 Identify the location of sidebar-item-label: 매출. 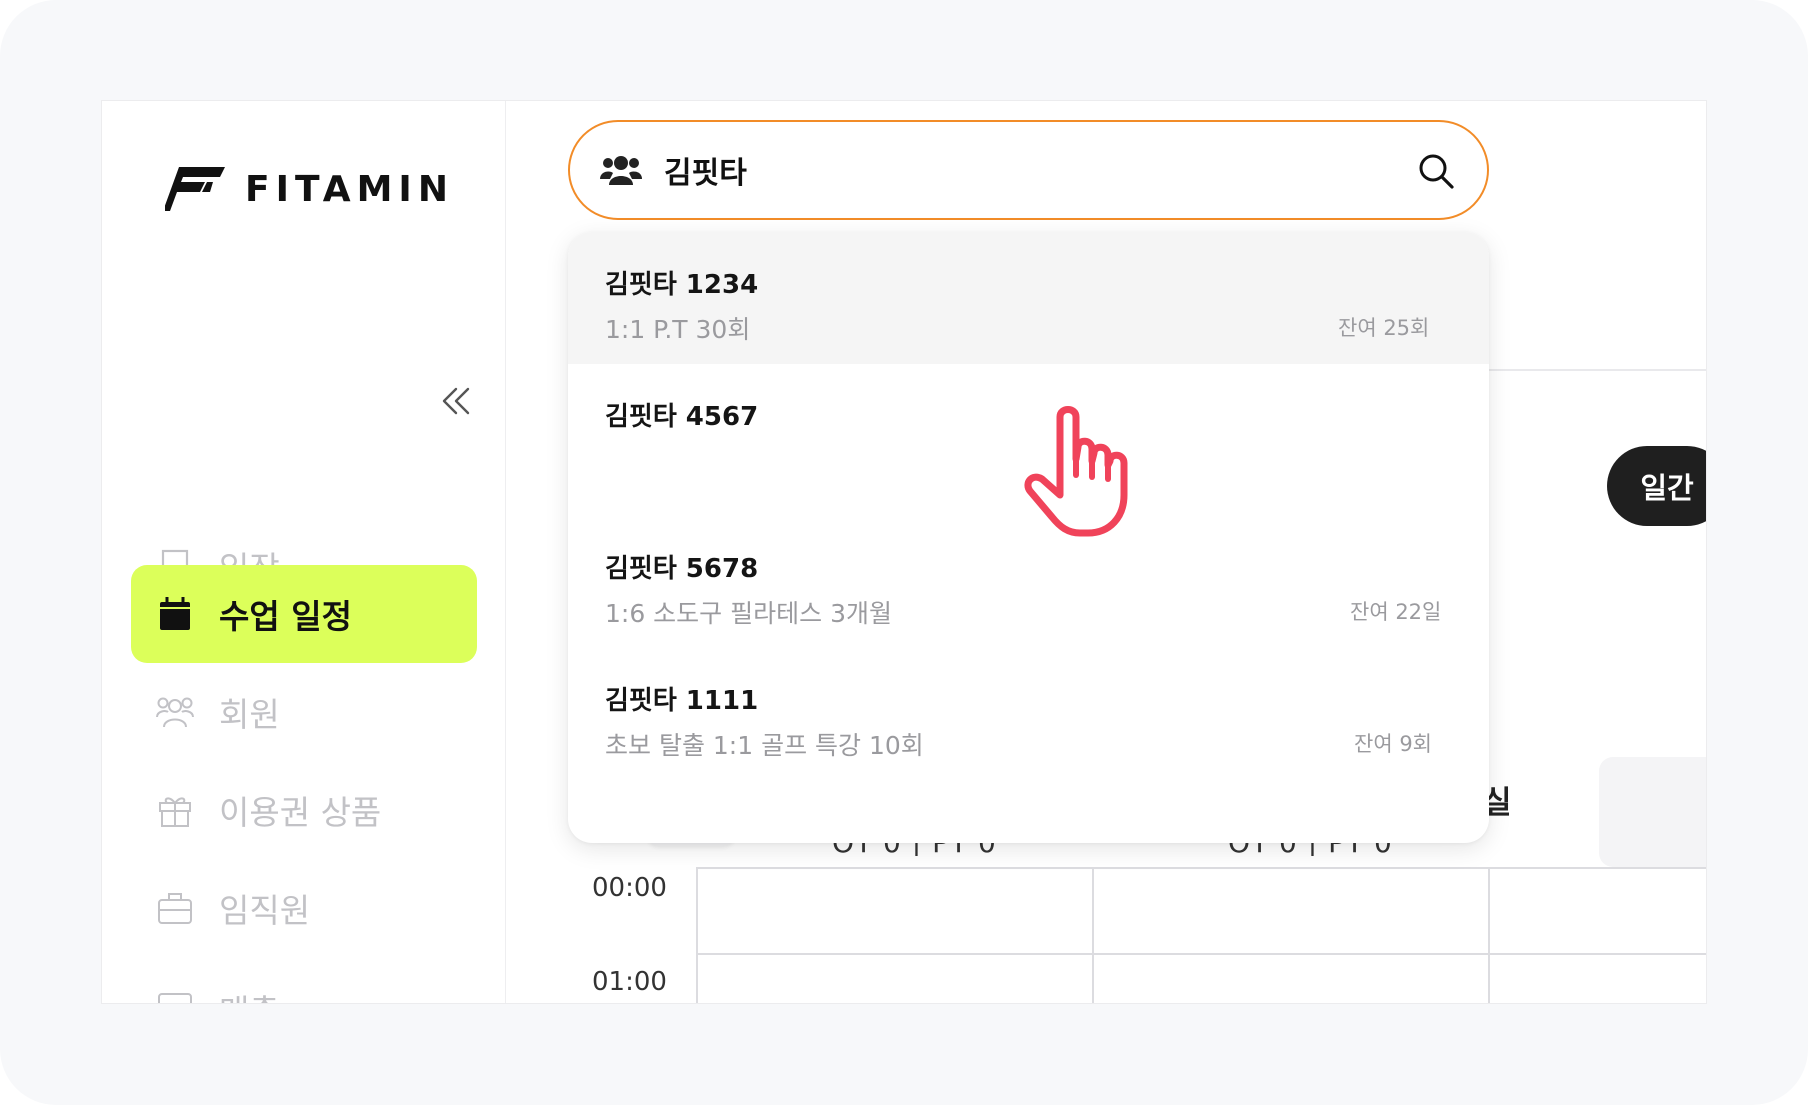
(249, 994).